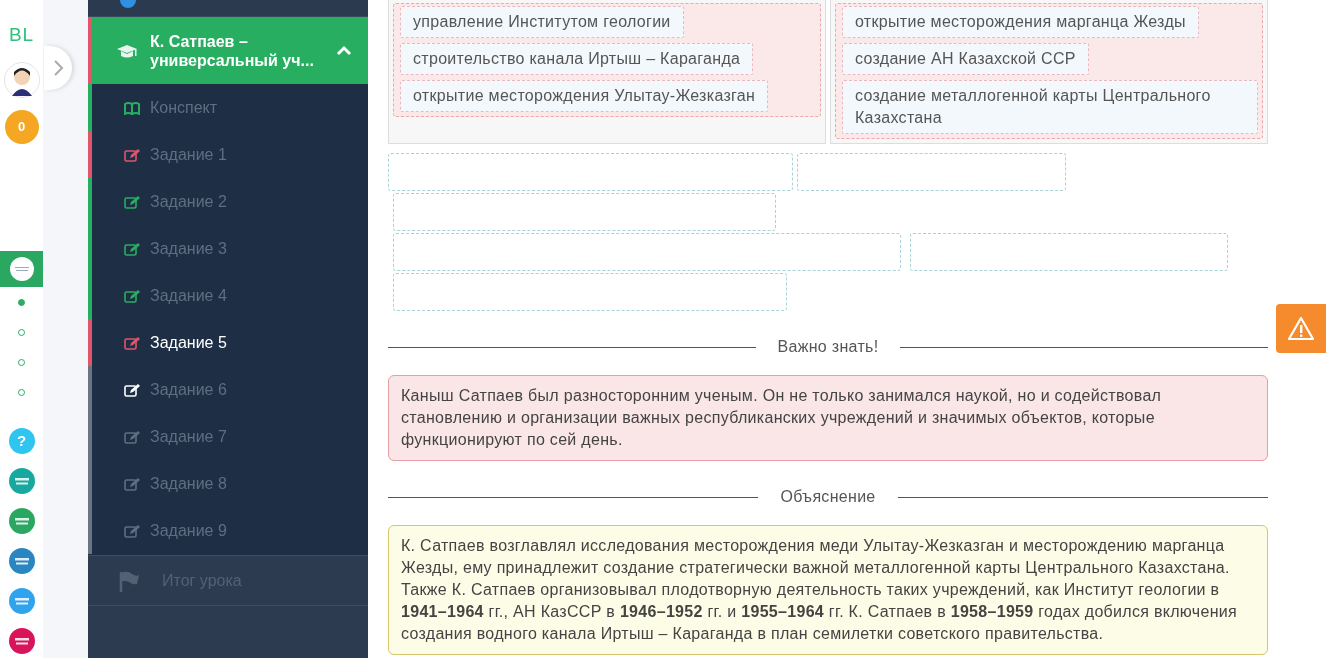  What do you see at coordinates (188, 295) in the screenshot?
I see `step-label: Задание 4` at bounding box center [188, 295].